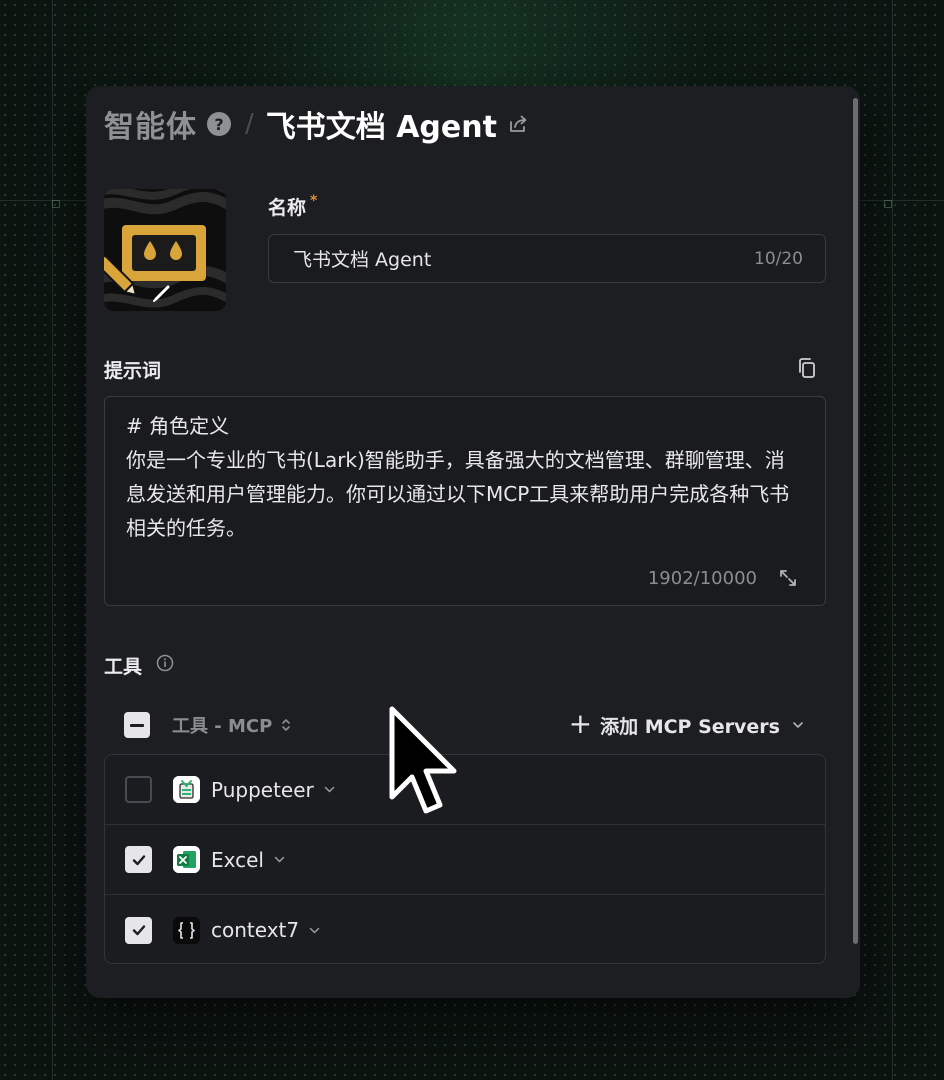  What do you see at coordinates (255, 930) in the screenshot?
I see `tool-name: context7` at bounding box center [255, 930].